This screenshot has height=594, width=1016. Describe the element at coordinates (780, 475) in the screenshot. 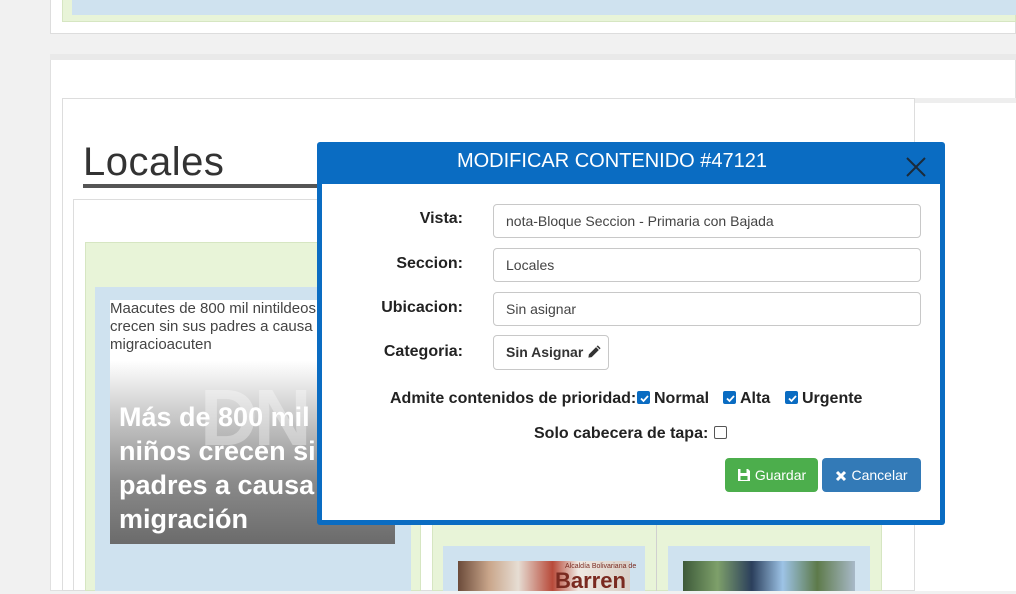

I see `save-button-label: Guardar` at that location.